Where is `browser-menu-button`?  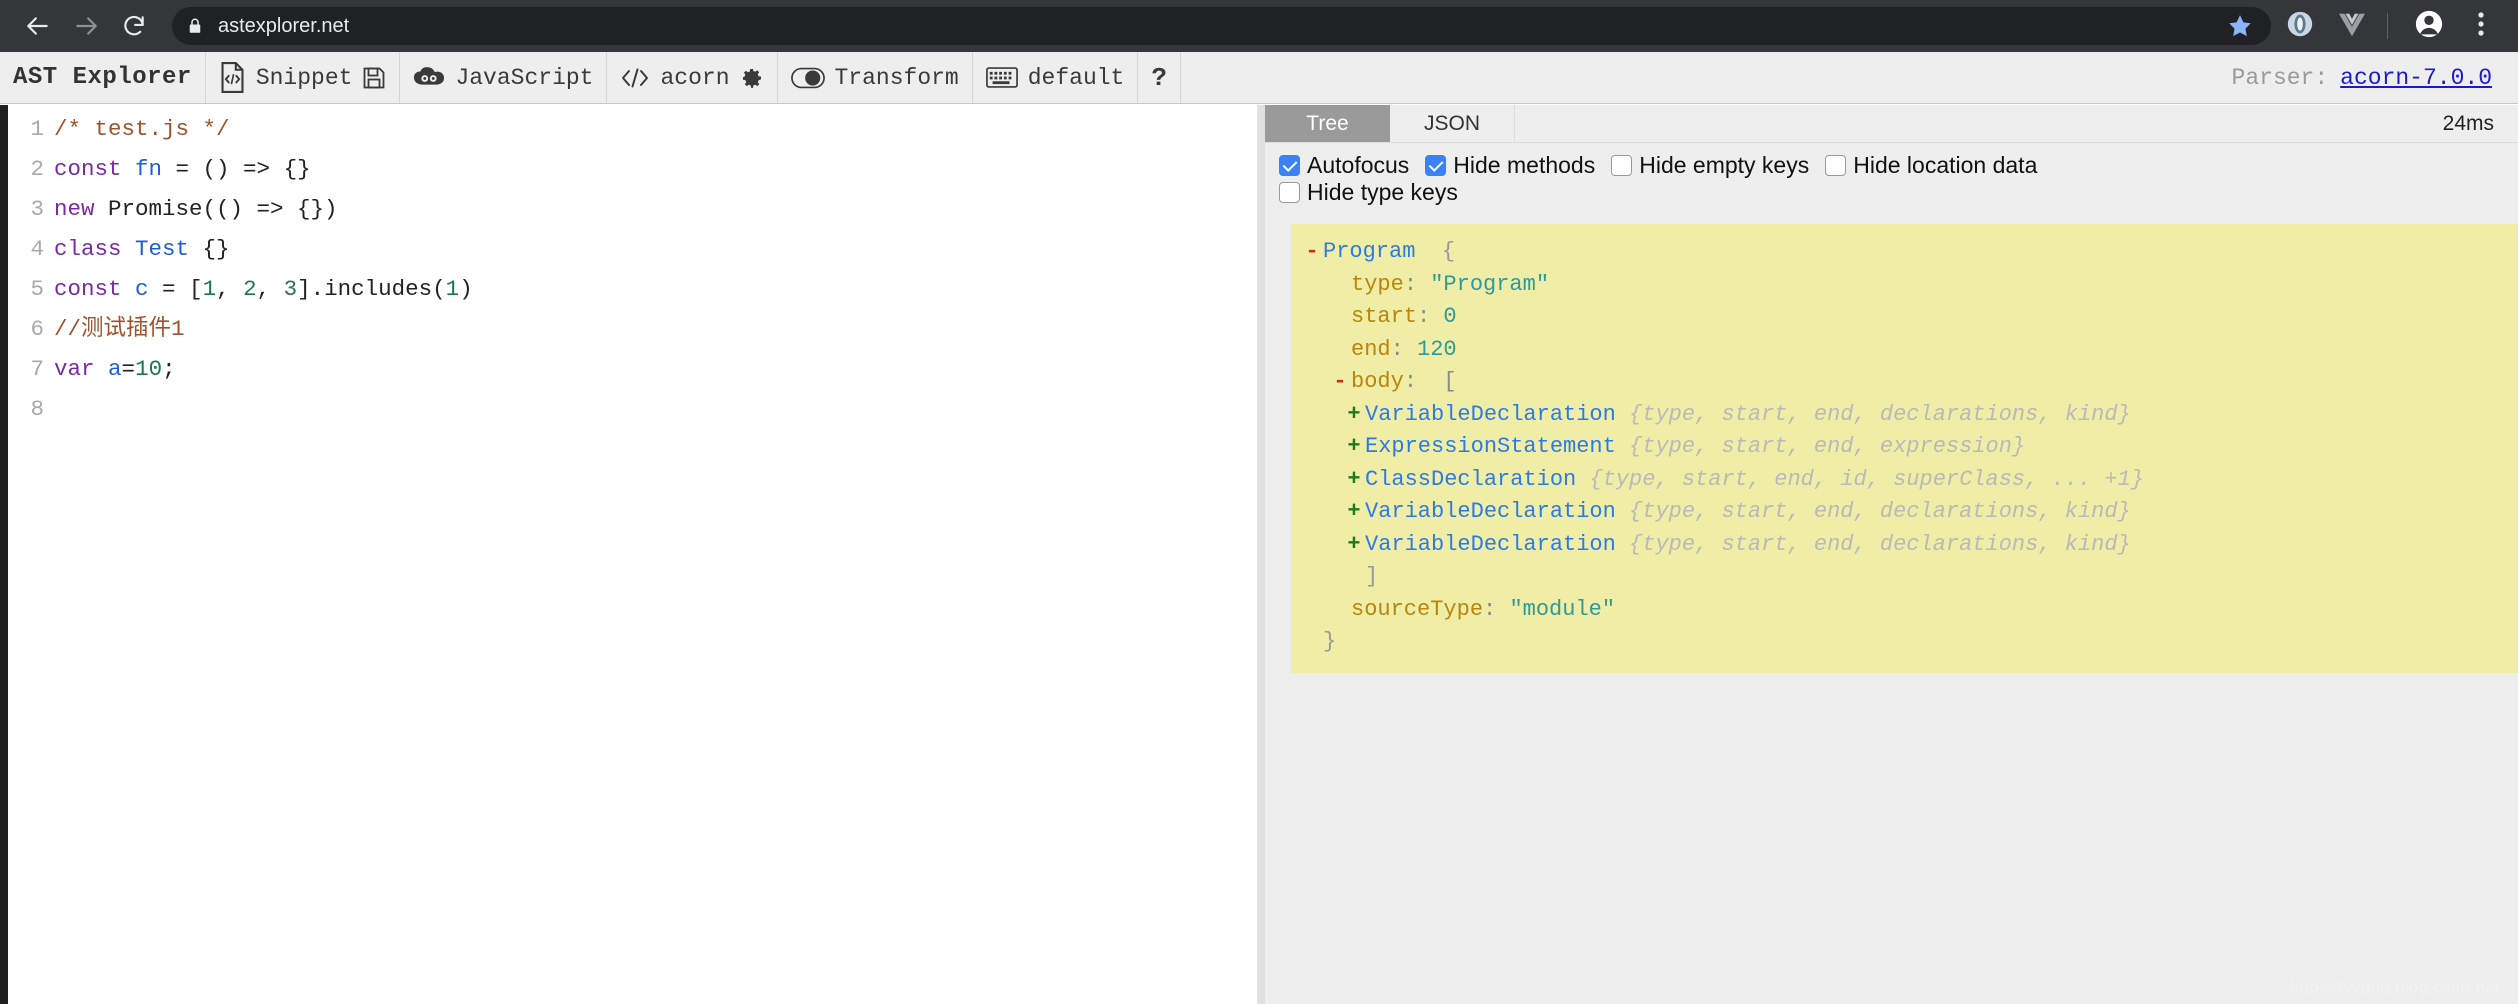
browser-menu-button is located at coordinates (2481, 26).